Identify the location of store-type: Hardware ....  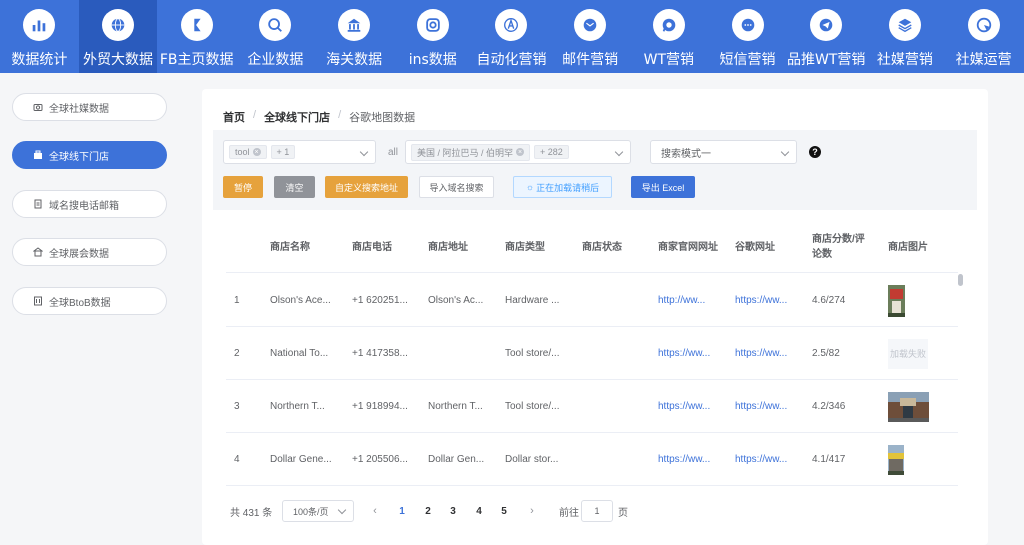
(532, 300).